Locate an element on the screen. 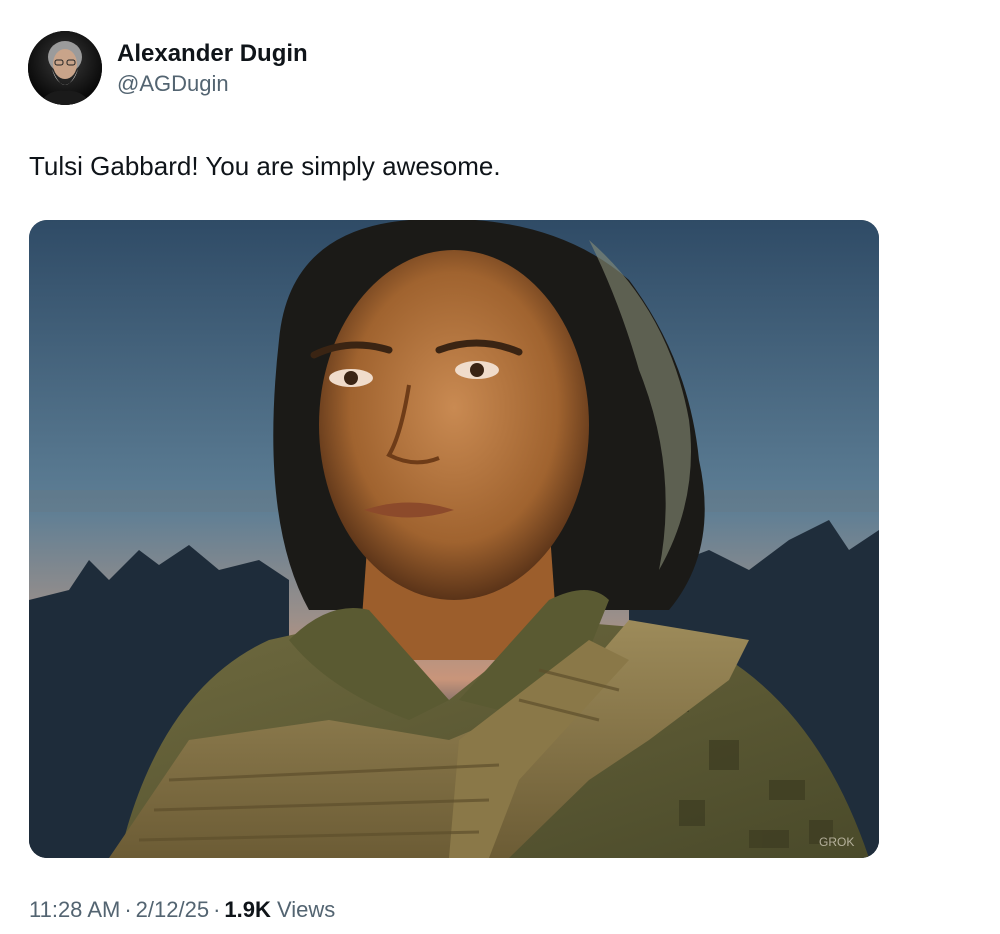 This screenshot has width=1000, height=934. tweet-text: Tulsi Gabbard! You are simply awesome. is located at coordinates (265, 166).